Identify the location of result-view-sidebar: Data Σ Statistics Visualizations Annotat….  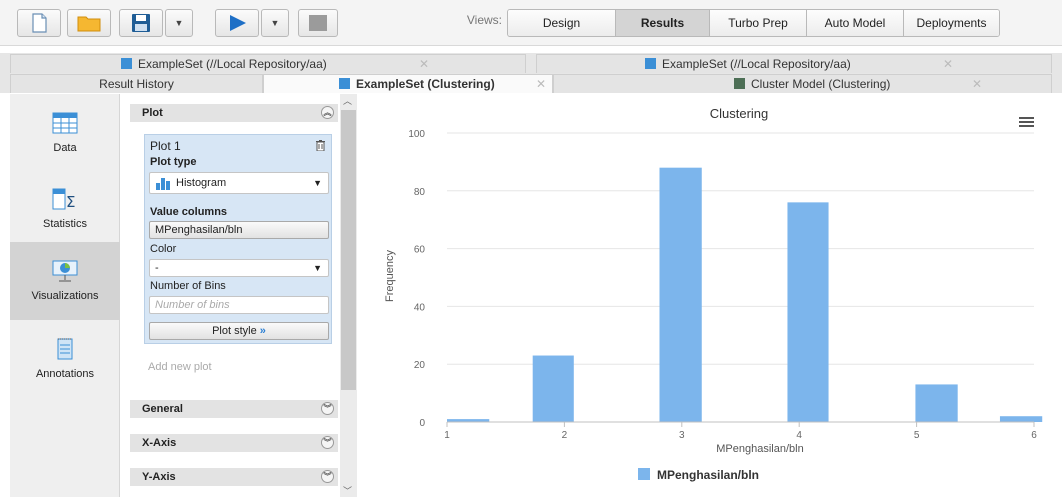
(65, 295).